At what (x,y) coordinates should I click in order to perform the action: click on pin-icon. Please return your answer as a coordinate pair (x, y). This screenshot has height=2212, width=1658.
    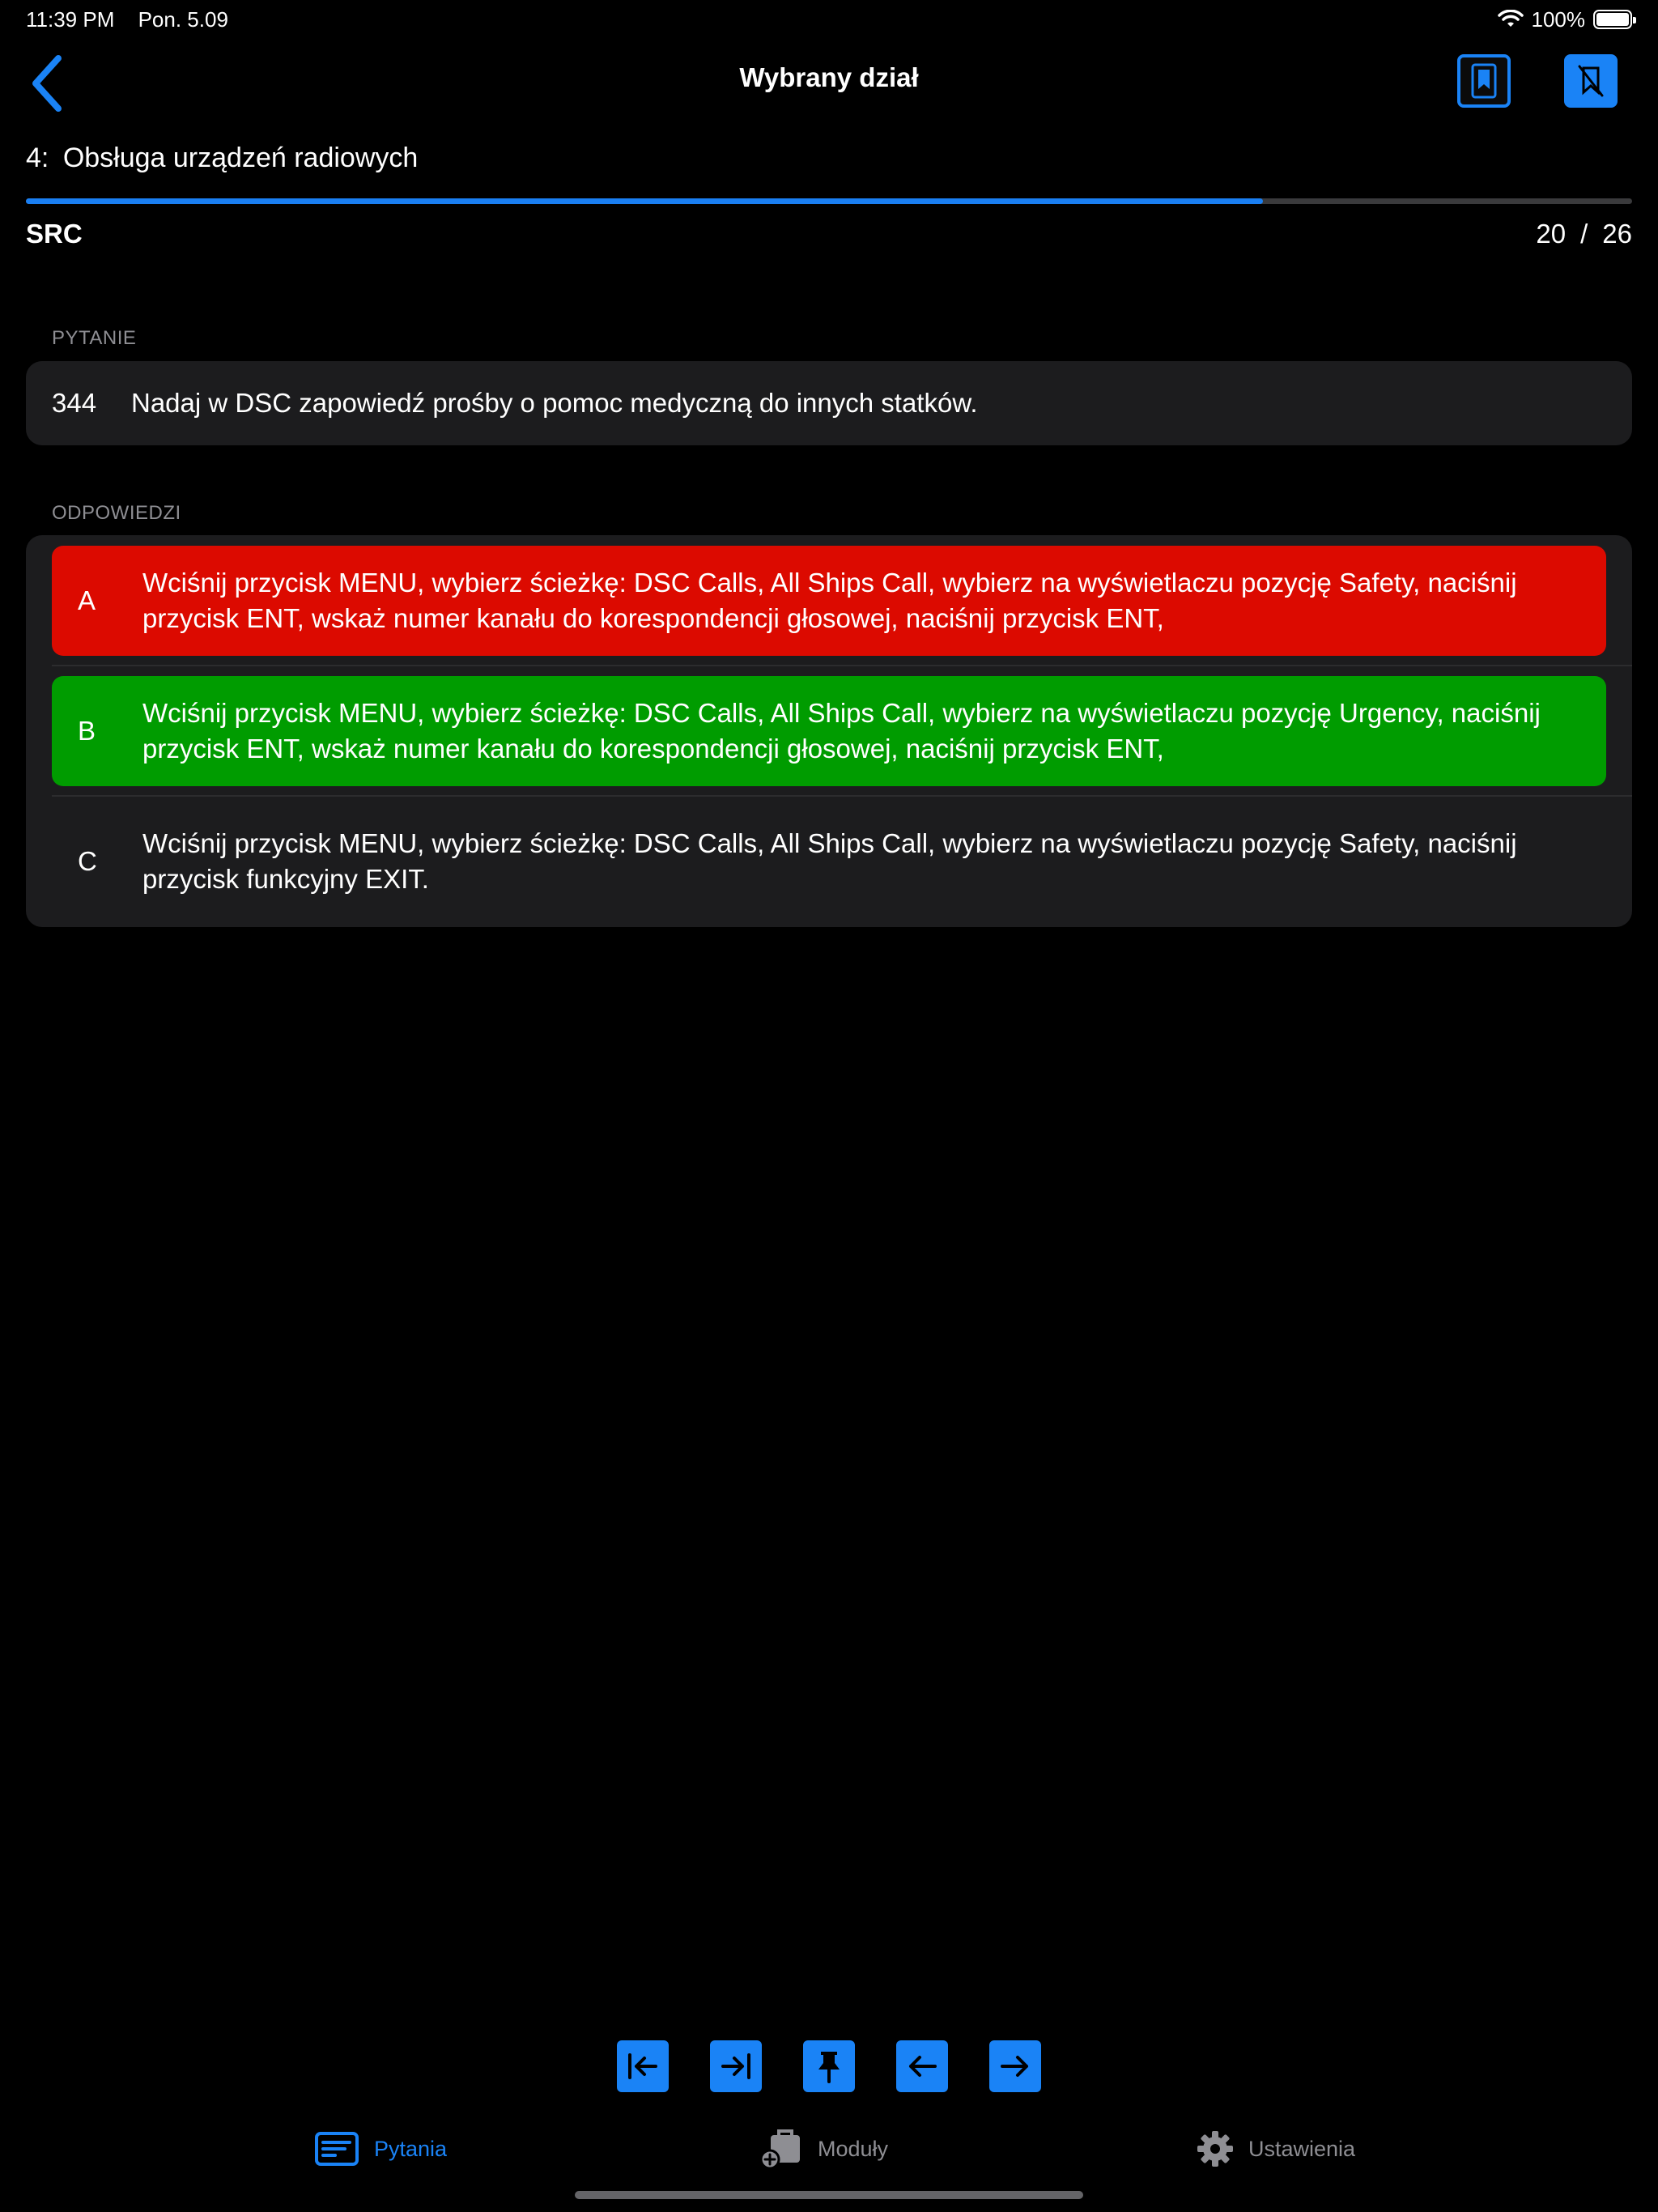
    Looking at the image, I should click on (829, 2067).